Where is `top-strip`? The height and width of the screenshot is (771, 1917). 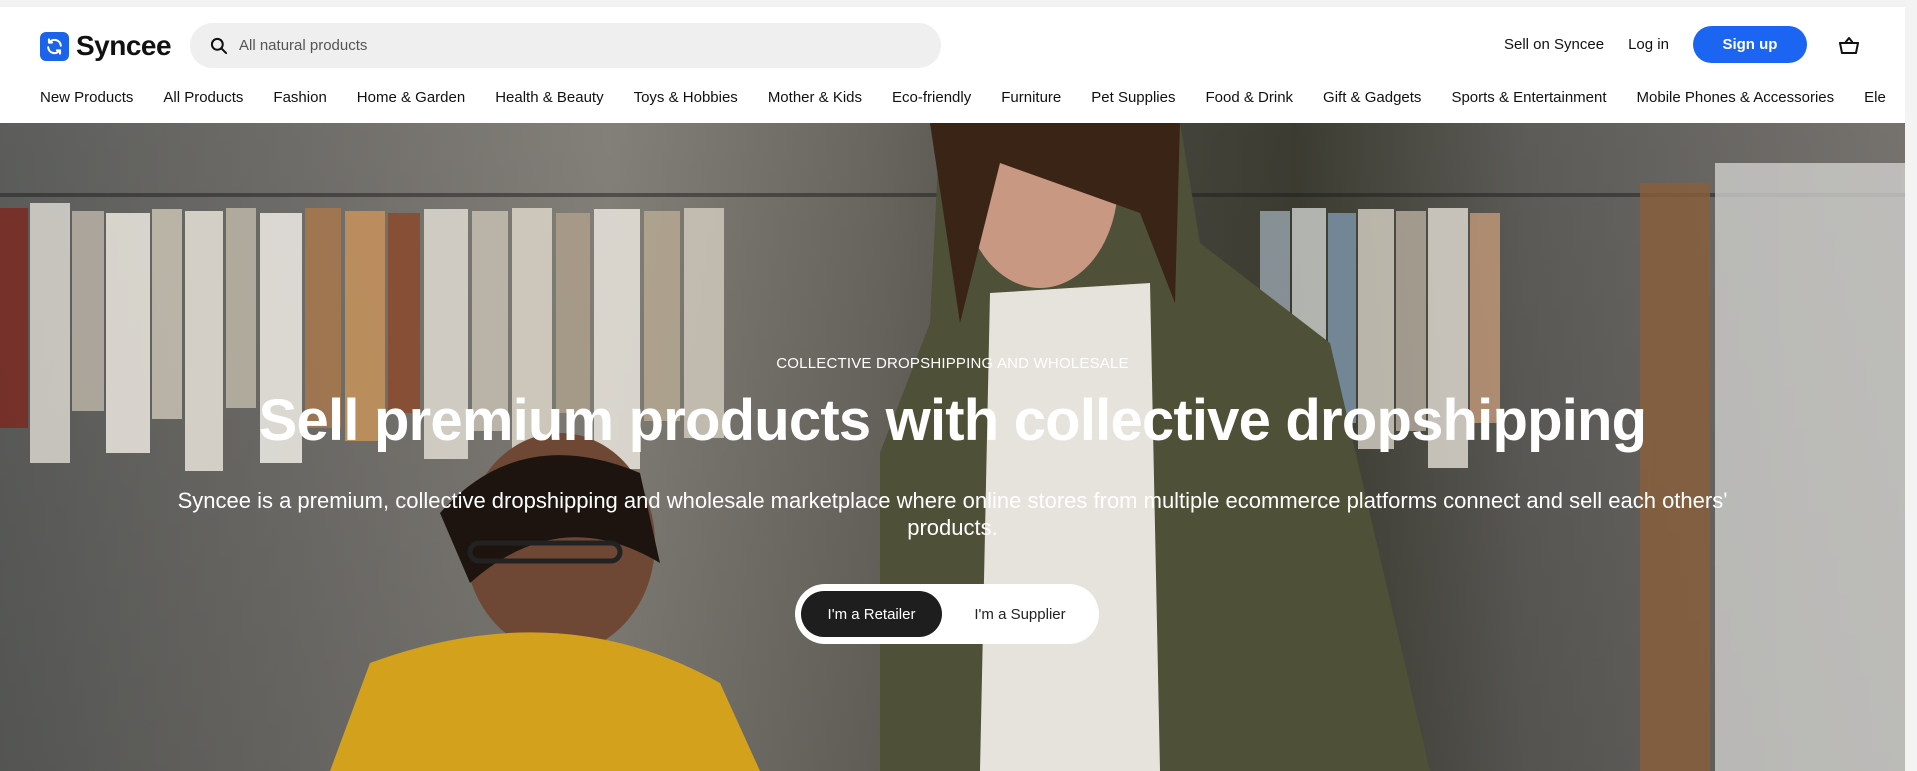
top-strip is located at coordinates (952, 3).